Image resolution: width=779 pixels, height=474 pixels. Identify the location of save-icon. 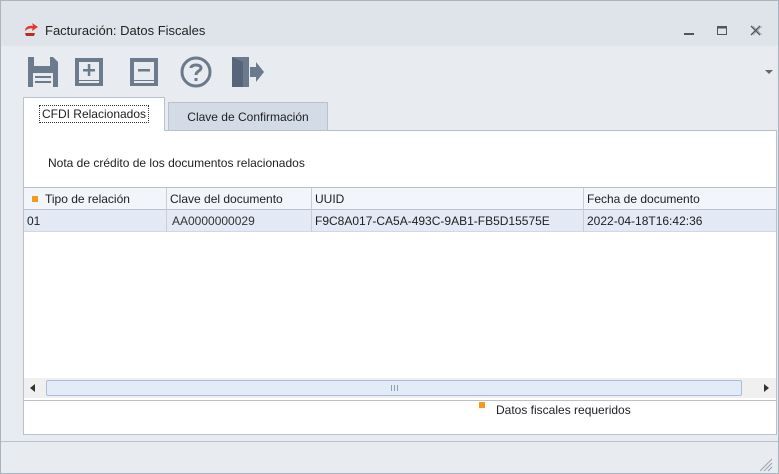
(43, 72).